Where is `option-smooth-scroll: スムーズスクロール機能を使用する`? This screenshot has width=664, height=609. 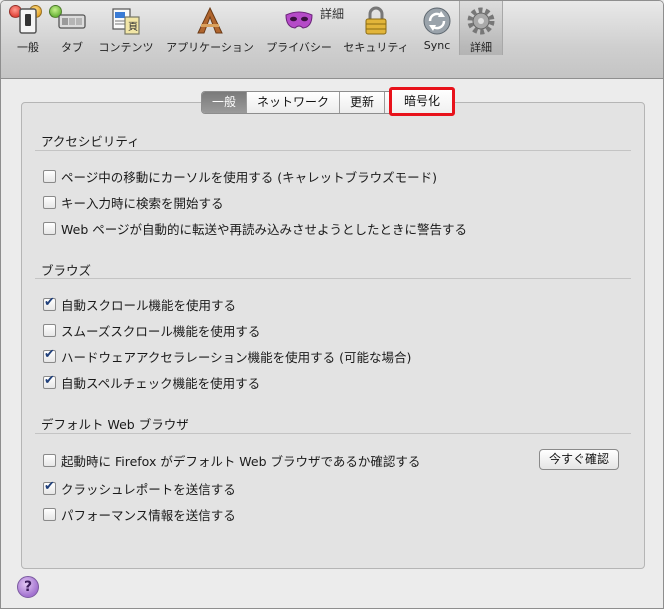 option-smooth-scroll: スムーズスクロール機能を使用する is located at coordinates (151, 330).